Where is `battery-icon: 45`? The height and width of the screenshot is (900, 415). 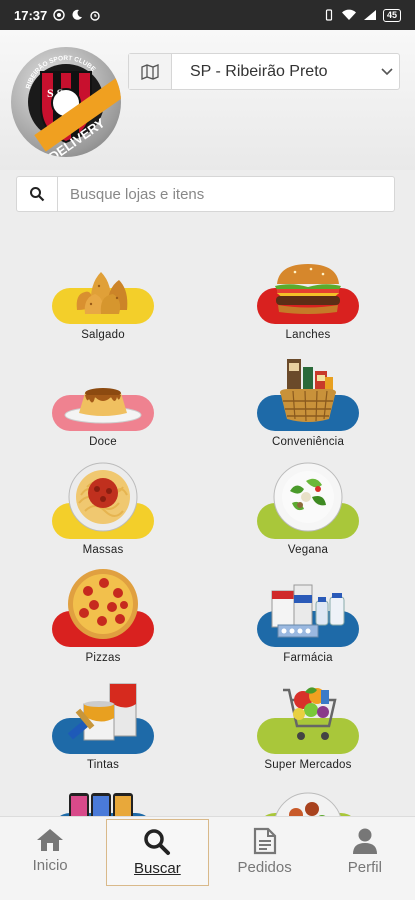 battery-icon: 45 is located at coordinates (391, 15).